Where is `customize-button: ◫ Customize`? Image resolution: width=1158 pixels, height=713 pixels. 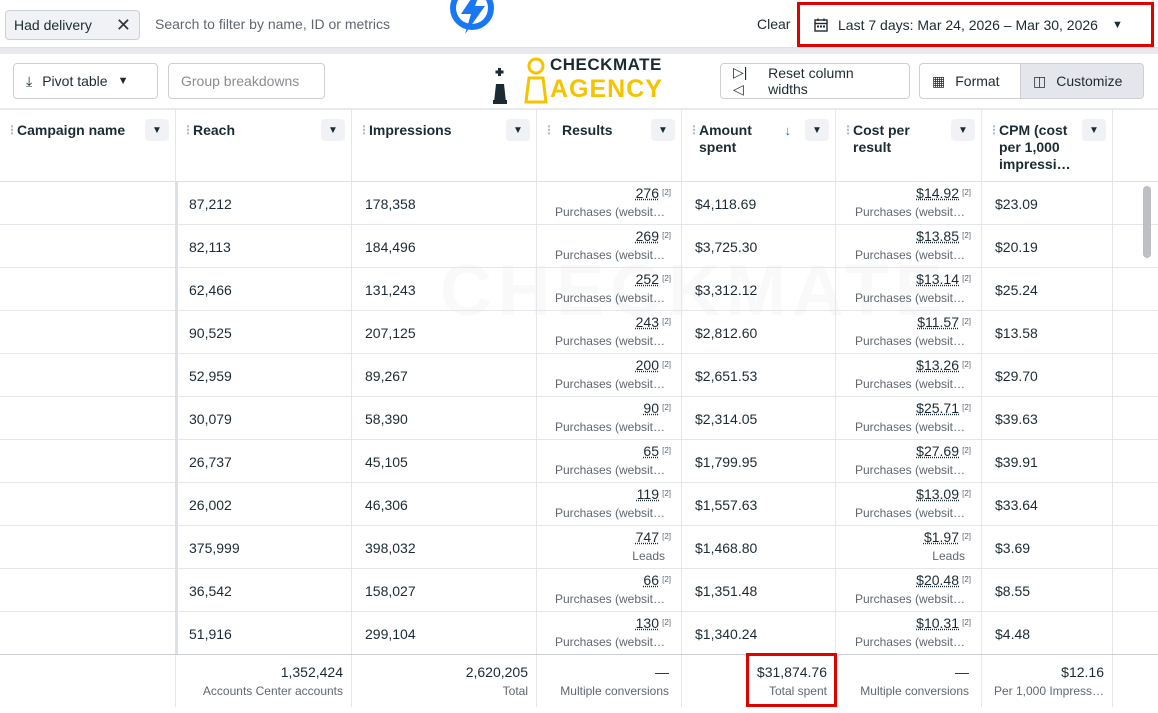 customize-button: ◫ Customize is located at coordinates (1082, 81).